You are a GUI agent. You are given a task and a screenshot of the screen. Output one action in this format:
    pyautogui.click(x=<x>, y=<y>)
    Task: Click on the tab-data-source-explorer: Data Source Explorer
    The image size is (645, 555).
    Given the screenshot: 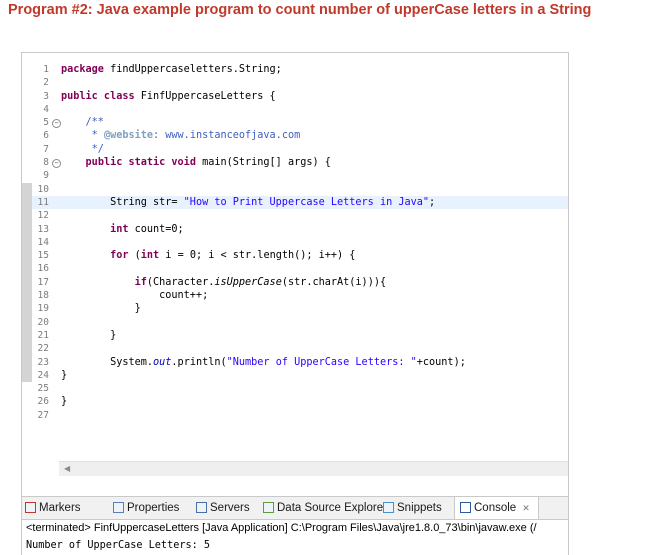 What is the action you would take?
    pyautogui.click(x=325, y=508)
    